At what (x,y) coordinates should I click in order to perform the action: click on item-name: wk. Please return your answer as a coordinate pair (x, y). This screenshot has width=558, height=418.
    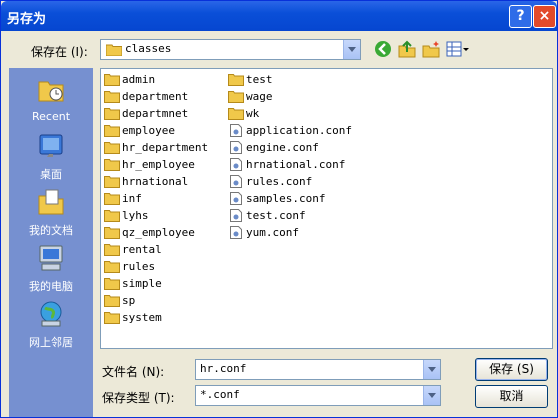
    Looking at the image, I should click on (253, 113).